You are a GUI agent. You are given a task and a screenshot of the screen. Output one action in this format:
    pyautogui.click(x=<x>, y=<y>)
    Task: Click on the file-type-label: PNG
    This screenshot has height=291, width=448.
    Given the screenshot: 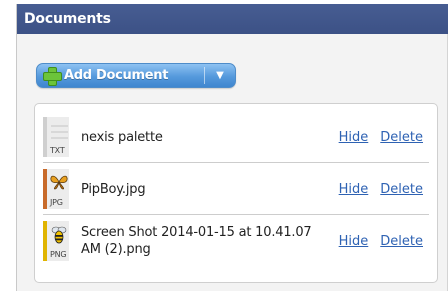 What is the action you would take?
    pyautogui.click(x=58, y=254)
    